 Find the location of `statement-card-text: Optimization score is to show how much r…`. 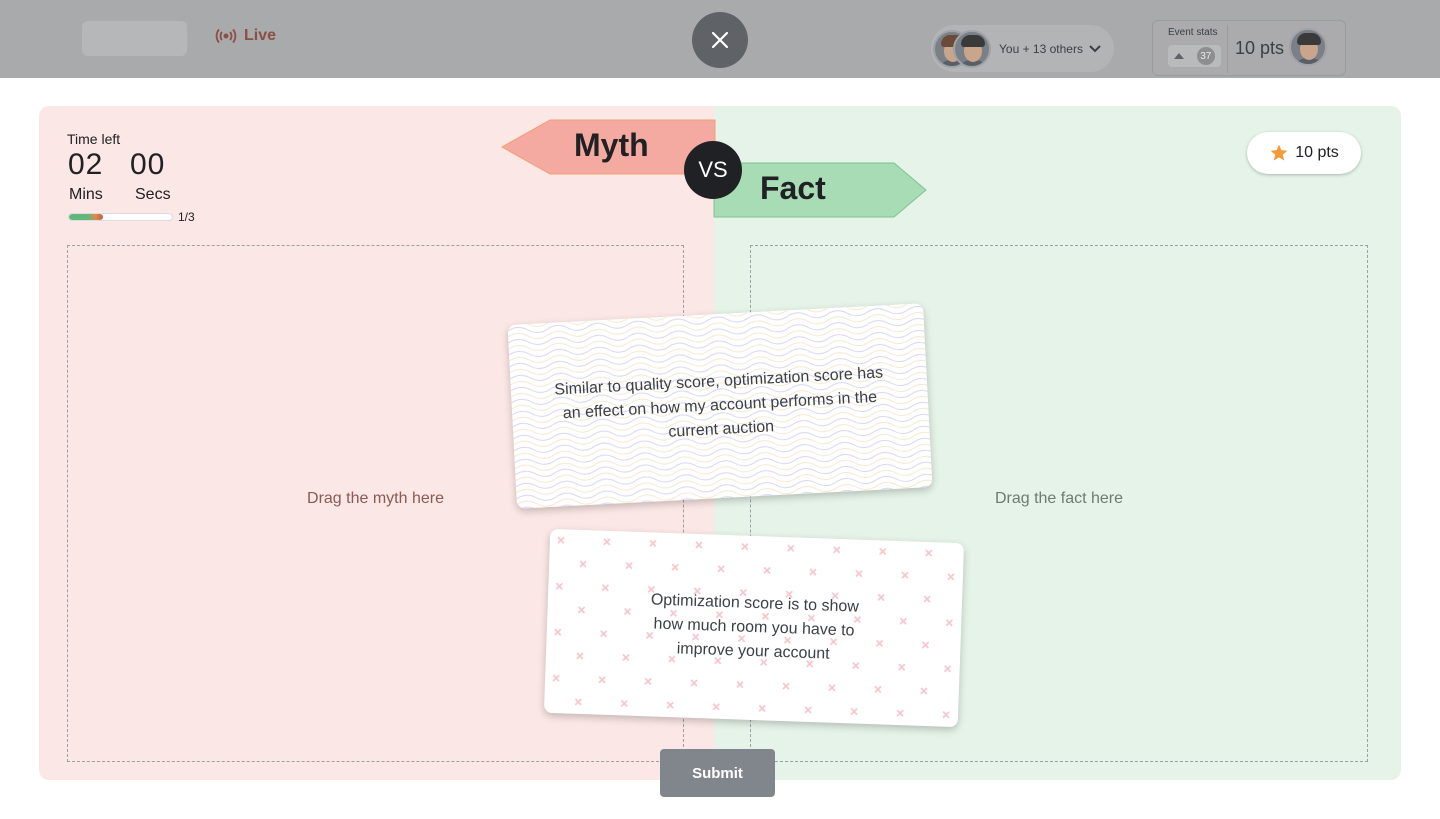

statement-card-text: Optimization score is to show how much r… is located at coordinates (755, 627).